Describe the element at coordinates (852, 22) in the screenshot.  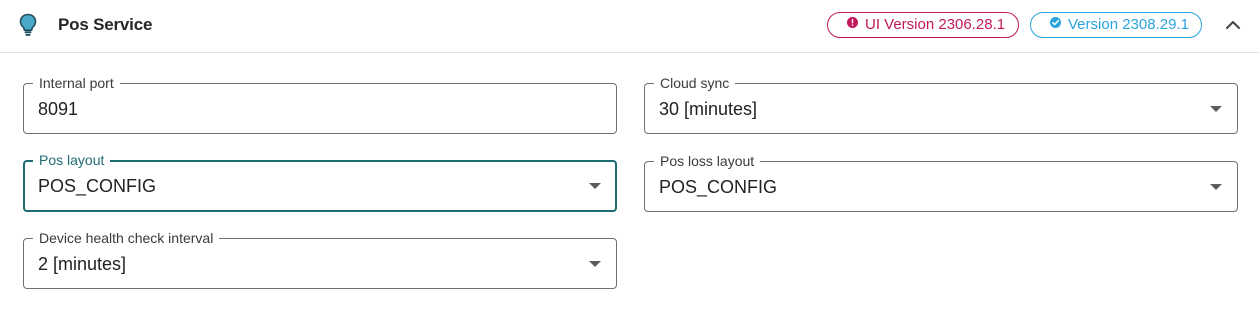
I see `alert-icon` at that location.